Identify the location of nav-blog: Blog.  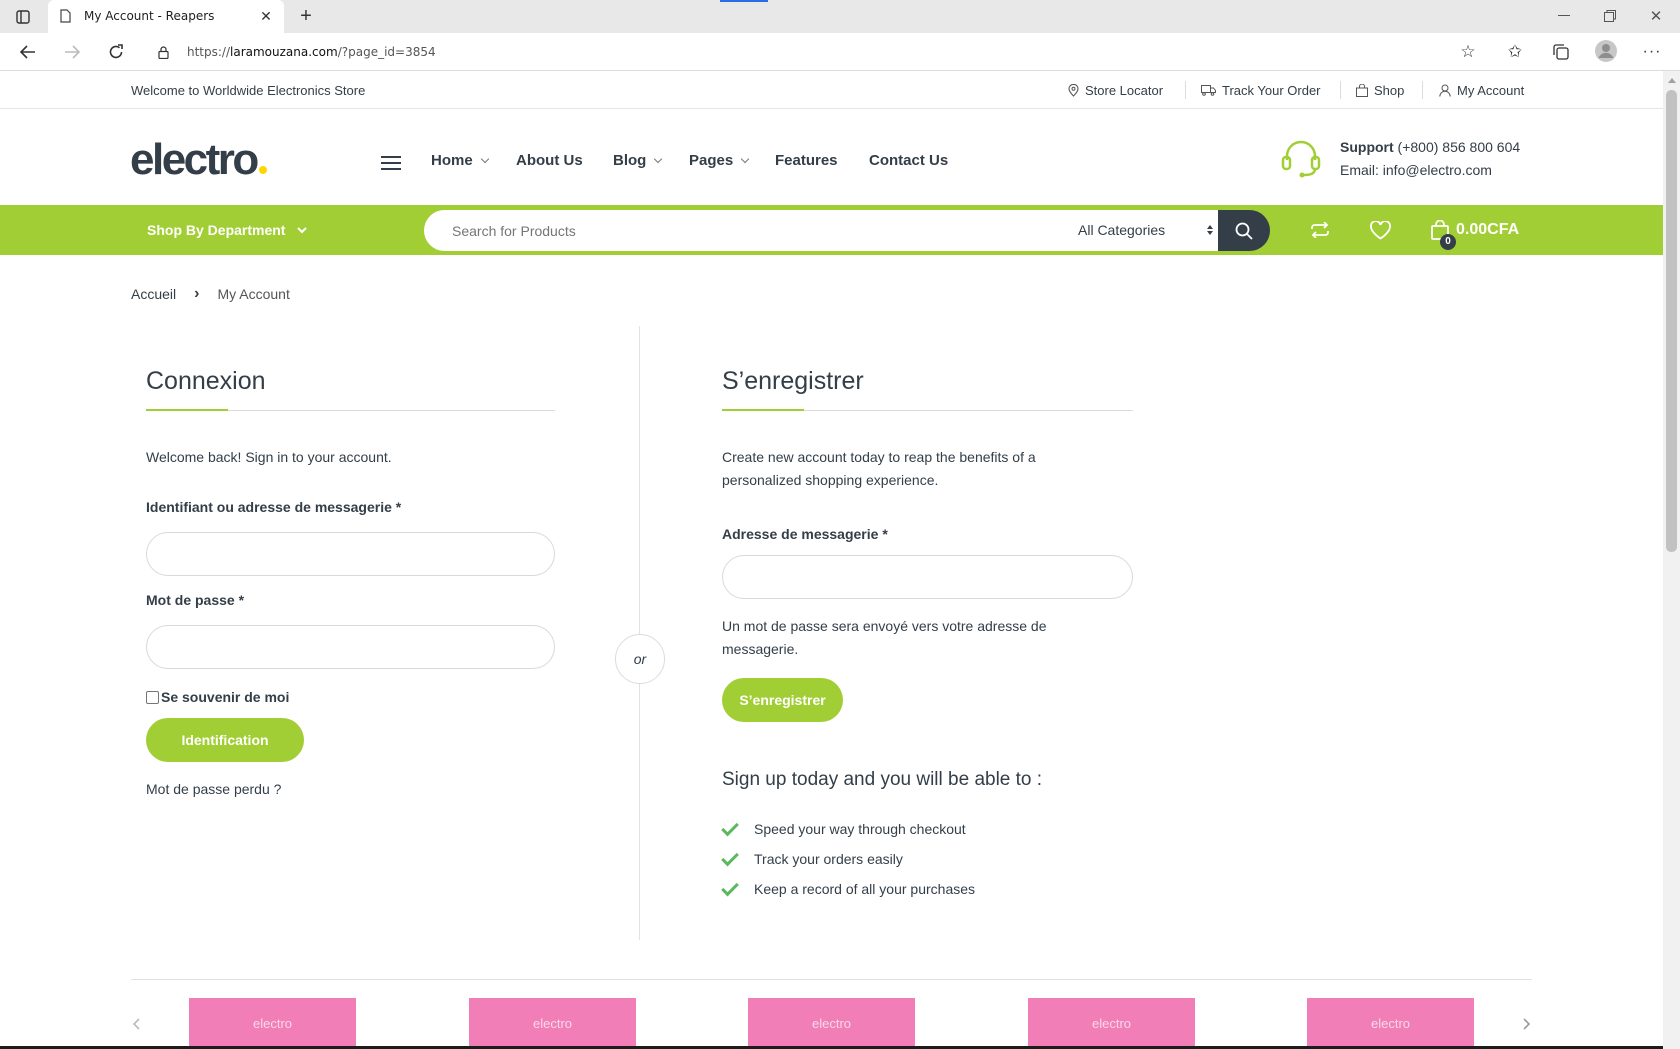
(638, 160).